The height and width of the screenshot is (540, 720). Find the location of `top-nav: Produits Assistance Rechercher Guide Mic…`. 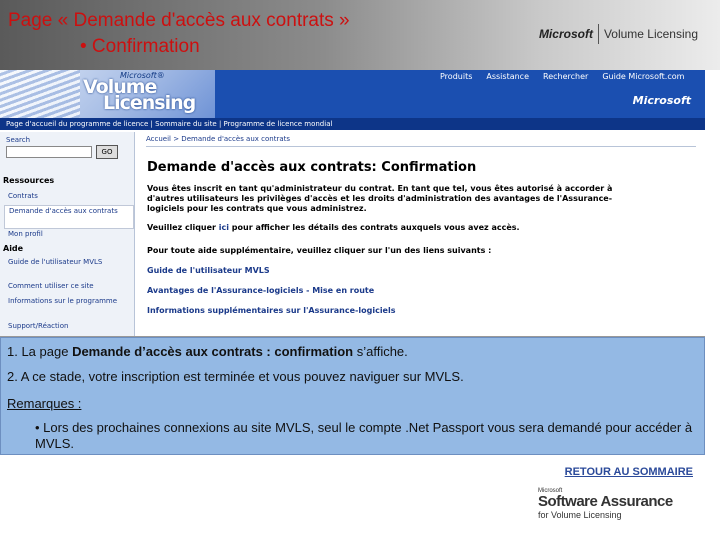

top-nav: Produits Assistance Rechercher Guide Mic… is located at coordinates (562, 76).